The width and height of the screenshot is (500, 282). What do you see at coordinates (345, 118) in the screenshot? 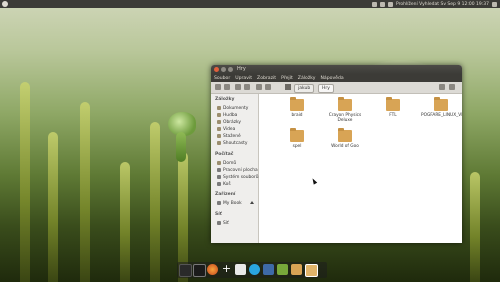
I see `folder-label: Crayon Physics Deluxe` at bounding box center [345, 118].